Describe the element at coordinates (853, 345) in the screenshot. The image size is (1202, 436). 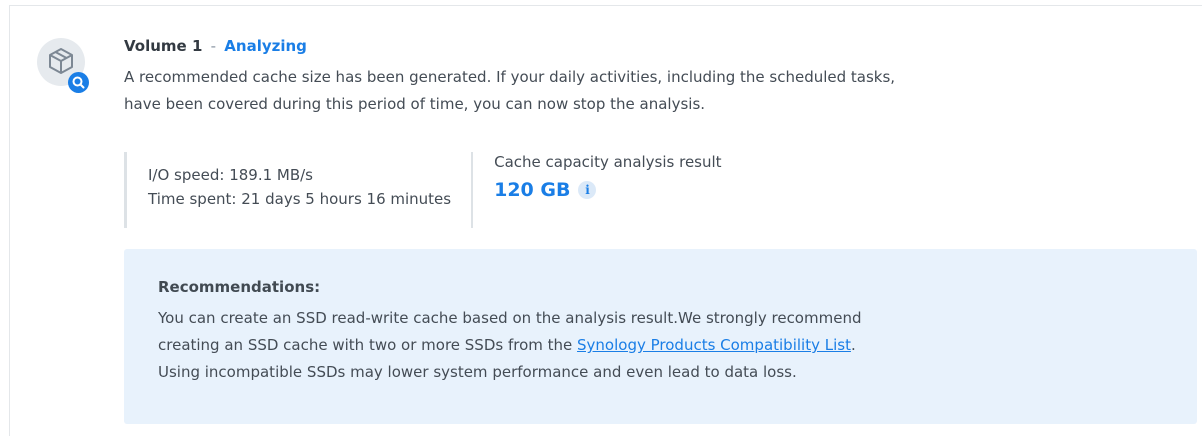
I see `recommendation-line-2-suffix: .` at that location.